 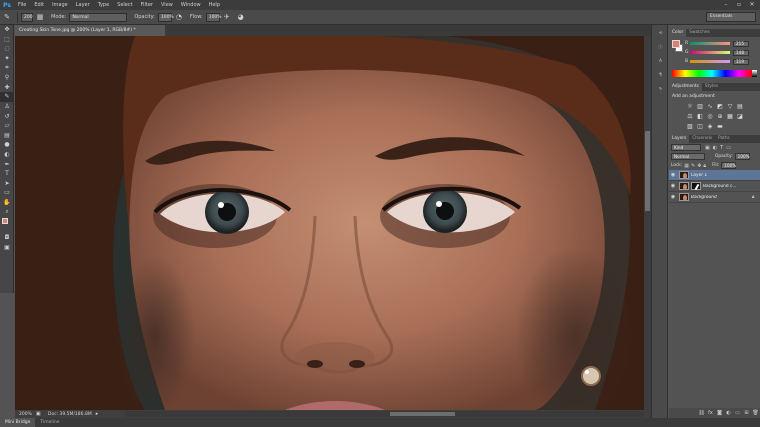 What do you see at coordinates (647, 223) in the screenshot?
I see `vertical-scrollbar` at bounding box center [647, 223].